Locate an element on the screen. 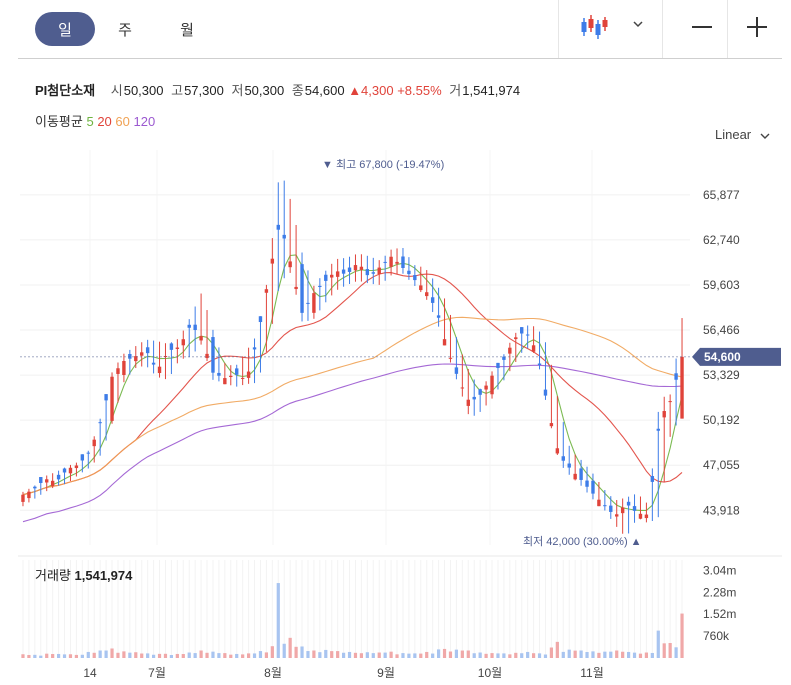 The width and height of the screenshot is (791, 685). x-tick-label: 14 is located at coordinates (90, 673).